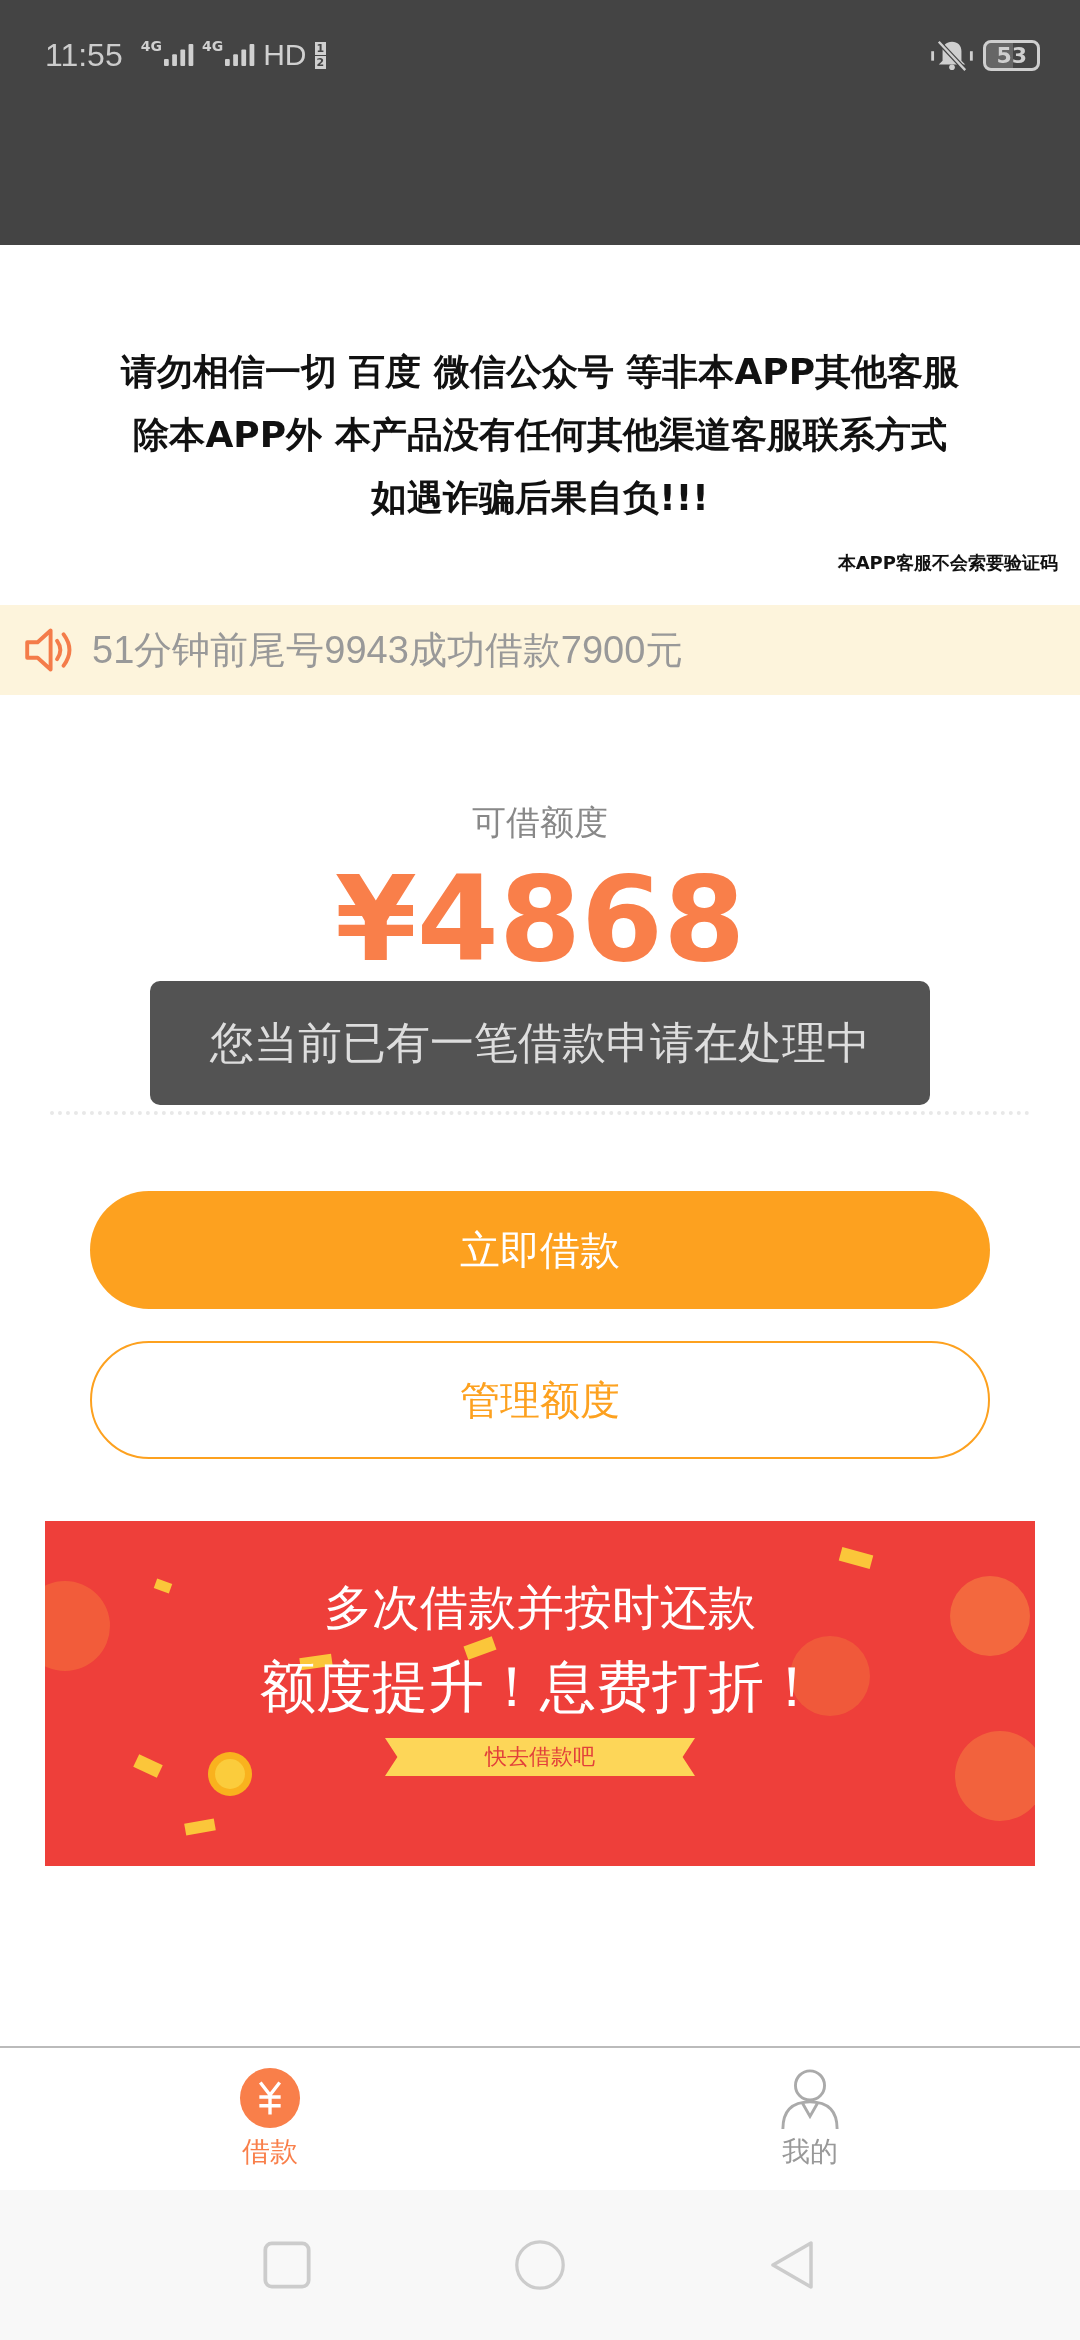 The height and width of the screenshot is (2340, 1080). I want to click on warning-text: 如遇诈骗后果自负!!!, so click(540, 498).